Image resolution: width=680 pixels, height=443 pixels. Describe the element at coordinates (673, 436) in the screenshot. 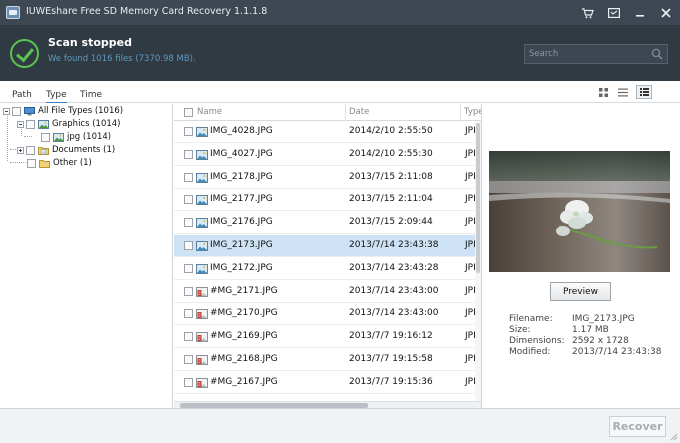

I see `resize-grip-icon` at that location.